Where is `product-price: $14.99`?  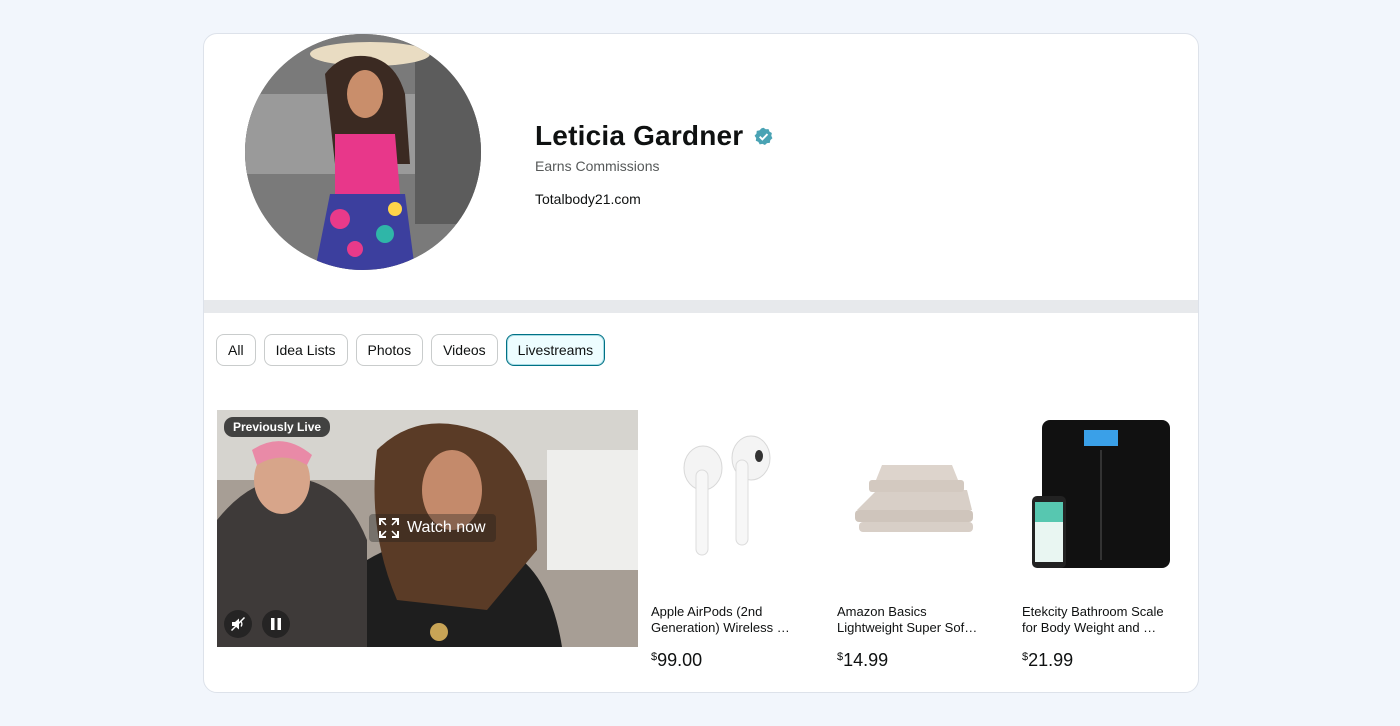
product-price: $14.99 is located at coordinates (862, 660).